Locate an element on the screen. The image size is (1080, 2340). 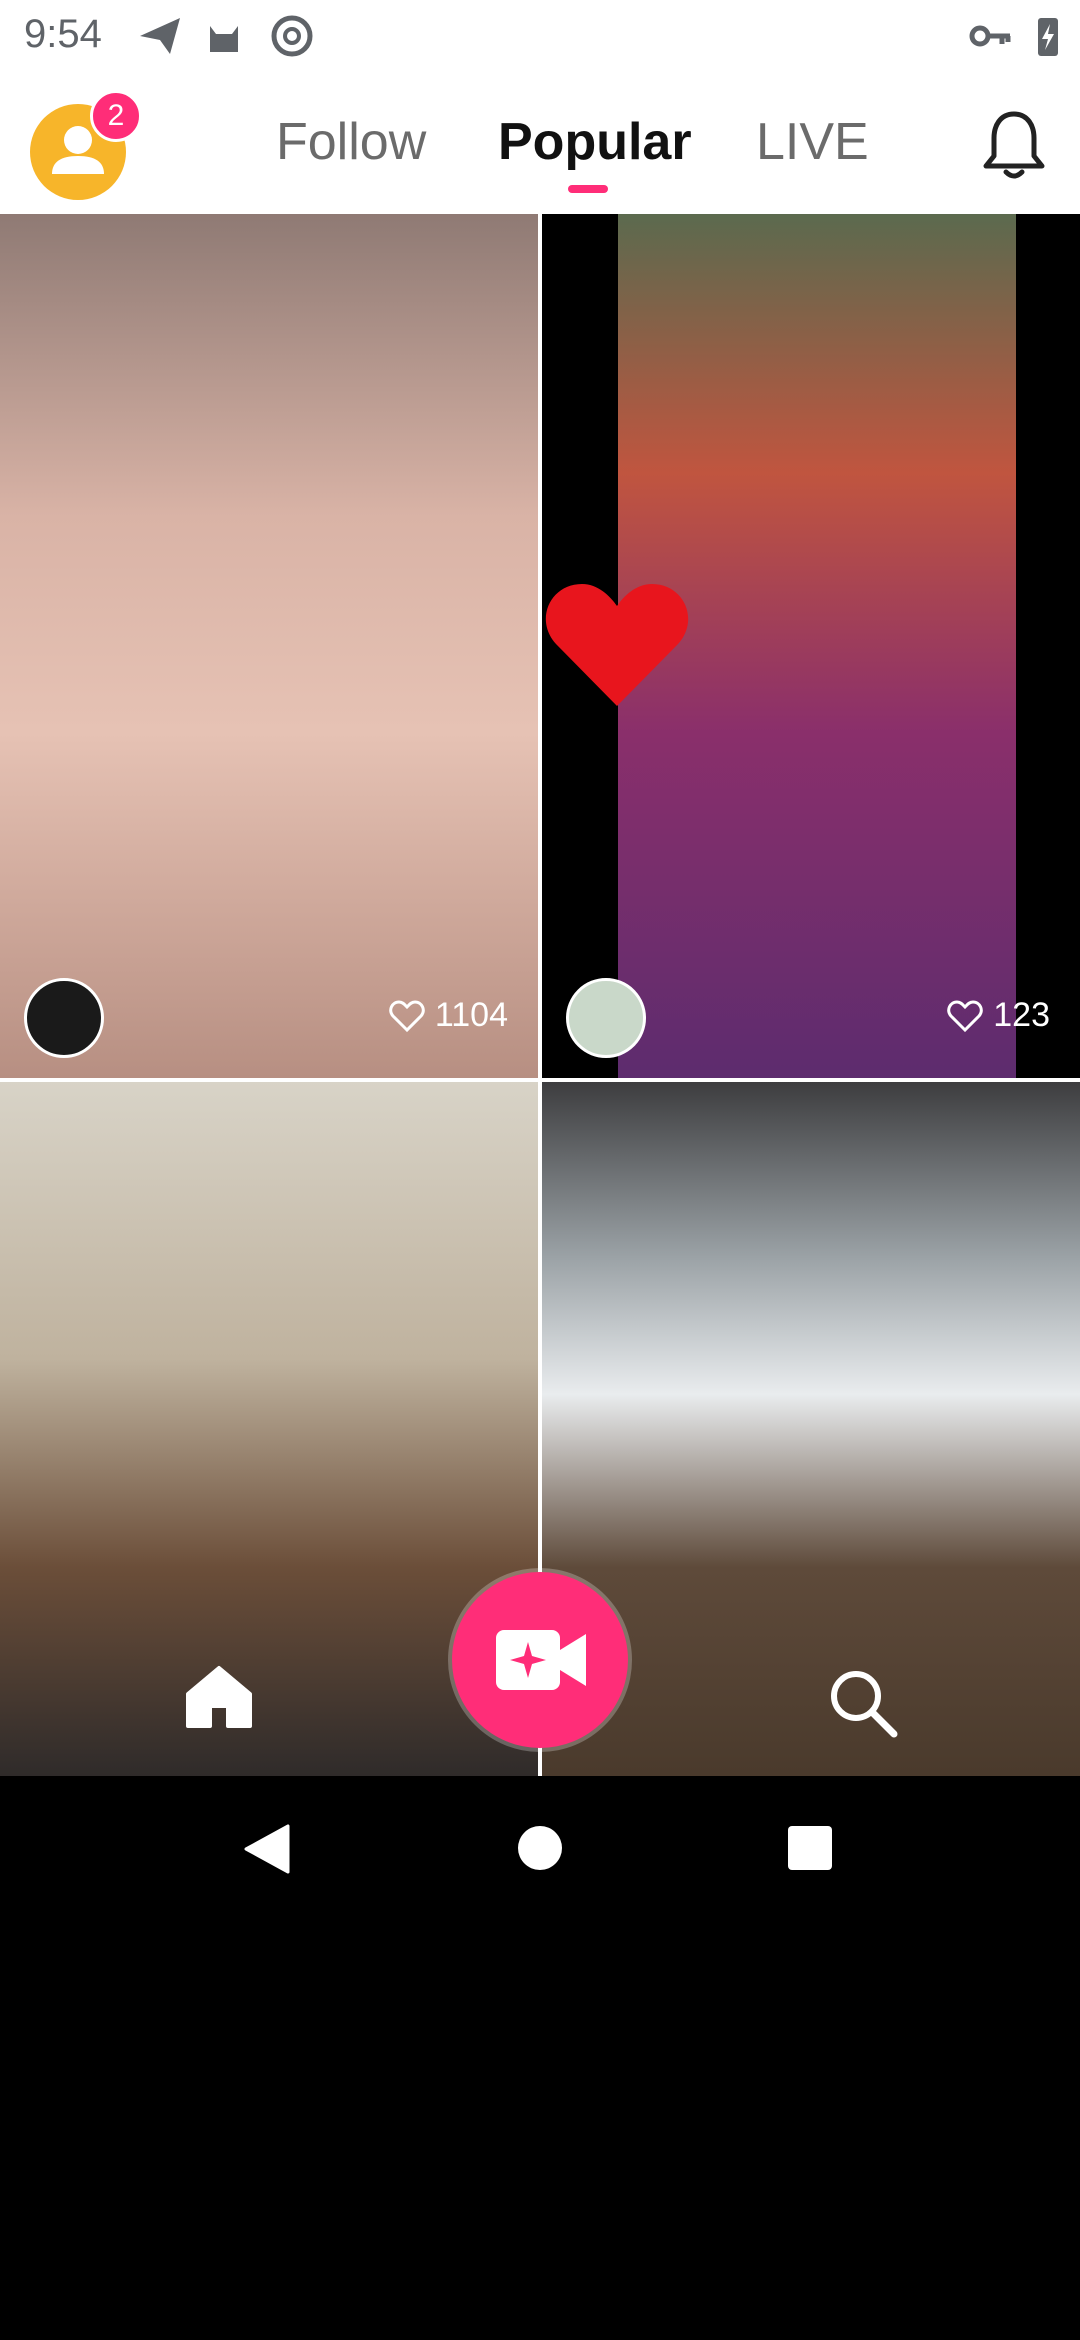
tab-popular: Popular is located at coordinates (595, 142).